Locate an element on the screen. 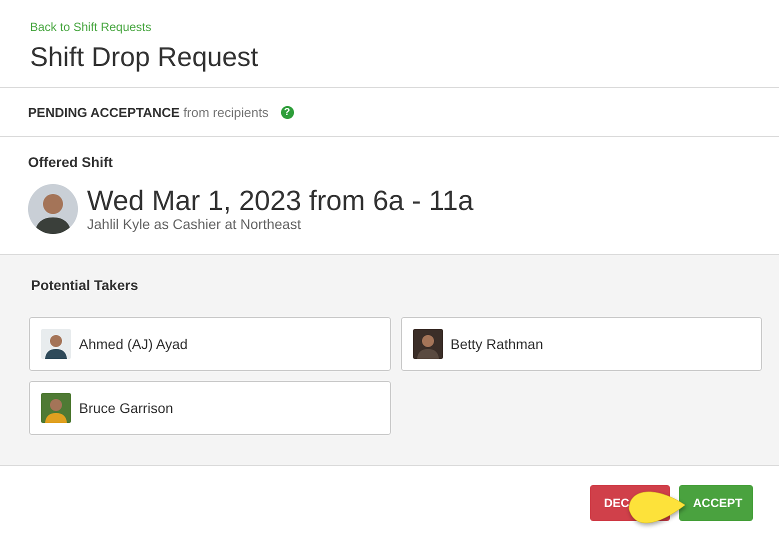 This screenshot has width=779, height=541. section-heading: Offered Shift is located at coordinates (71, 162).